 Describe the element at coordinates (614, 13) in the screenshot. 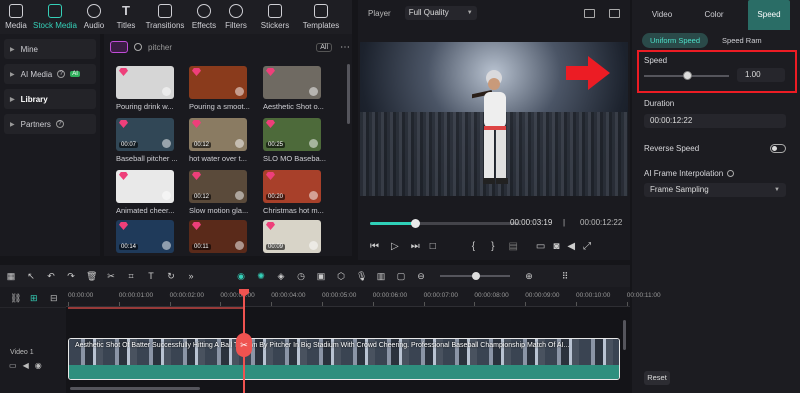

I see `snapshot-image-icon` at that location.